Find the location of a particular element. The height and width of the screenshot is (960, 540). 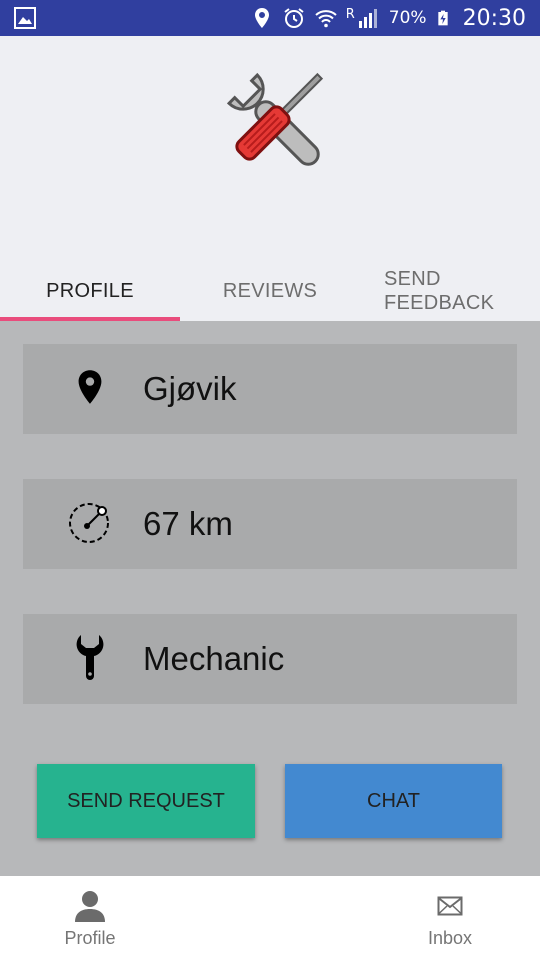

location-text: Gjøvik is located at coordinates (190, 388).